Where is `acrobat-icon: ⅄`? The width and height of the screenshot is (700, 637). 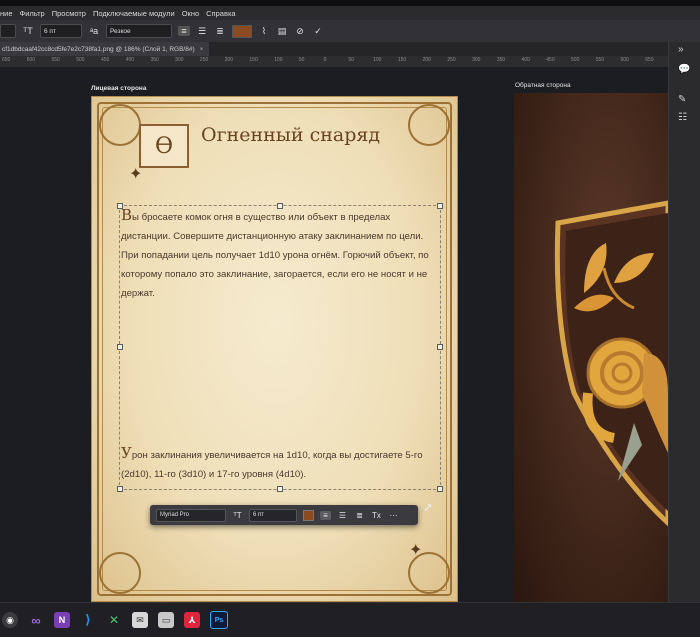 acrobat-icon: ⅄ is located at coordinates (192, 620).